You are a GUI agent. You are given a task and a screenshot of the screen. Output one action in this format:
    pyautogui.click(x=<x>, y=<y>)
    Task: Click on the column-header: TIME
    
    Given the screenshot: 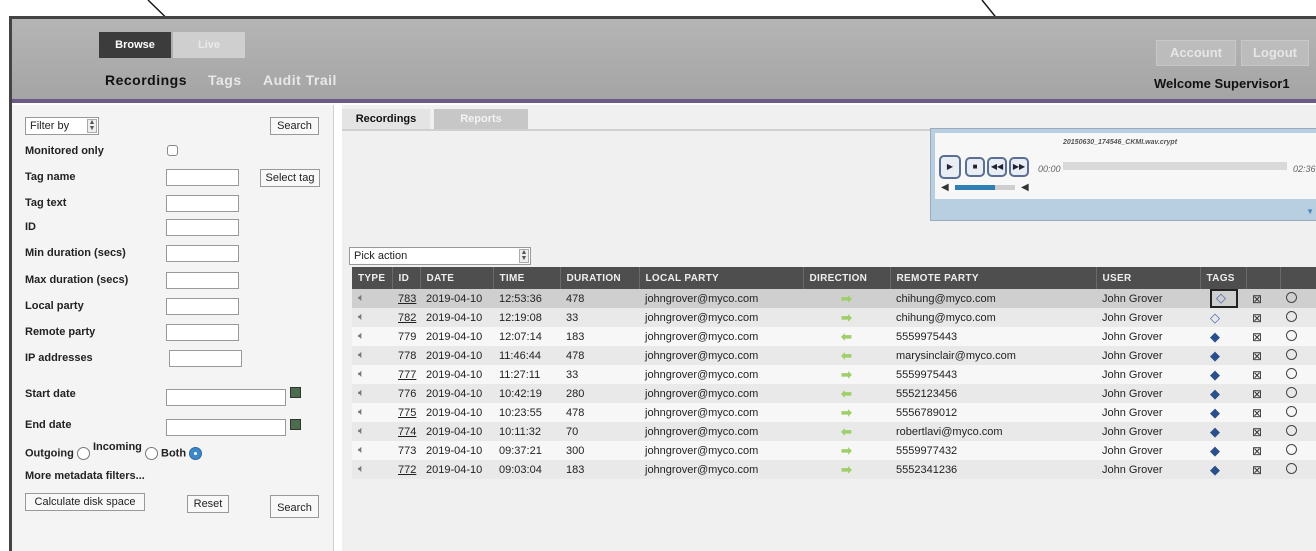 What is the action you would take?
    pyautogui.click(x=527, y=278)
    